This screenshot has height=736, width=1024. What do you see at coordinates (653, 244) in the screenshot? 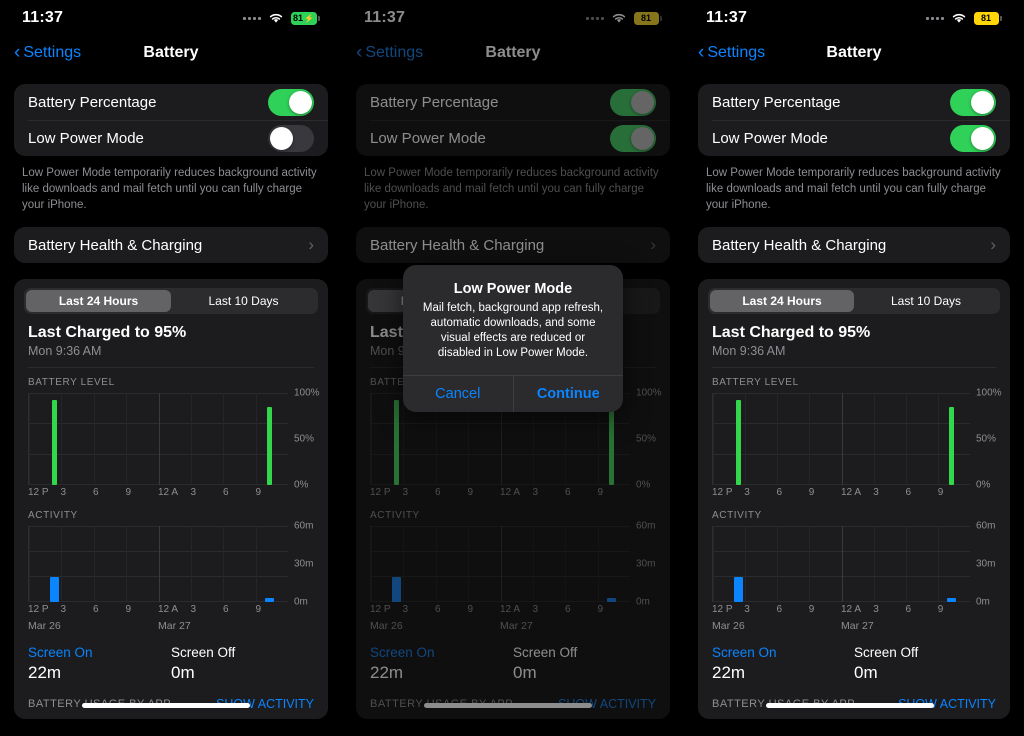
I see `chevron-right-icon: ›` at bounding box center [653, 244].